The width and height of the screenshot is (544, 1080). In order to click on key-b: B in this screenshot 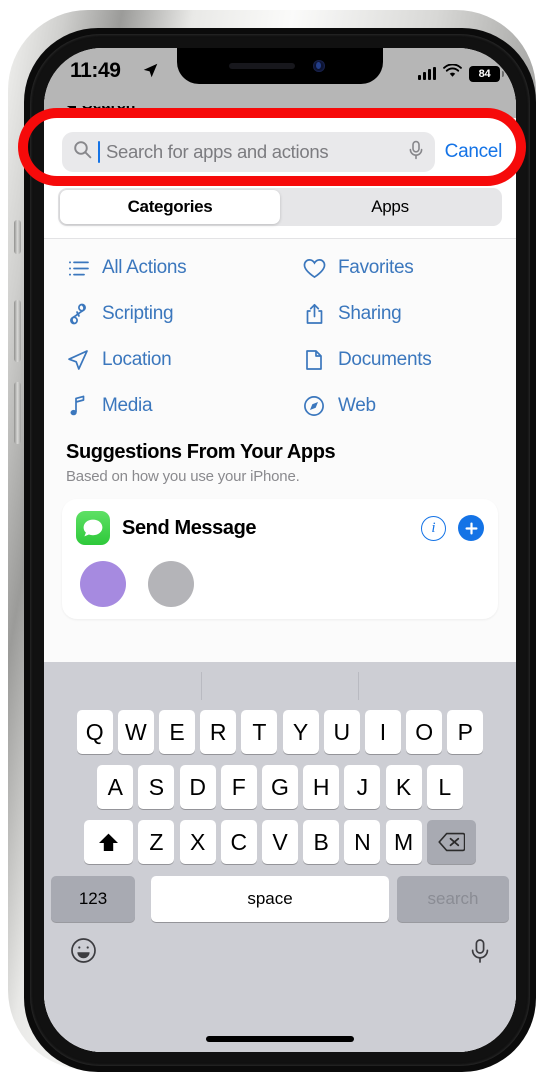, I will do `click(321, 842)`.